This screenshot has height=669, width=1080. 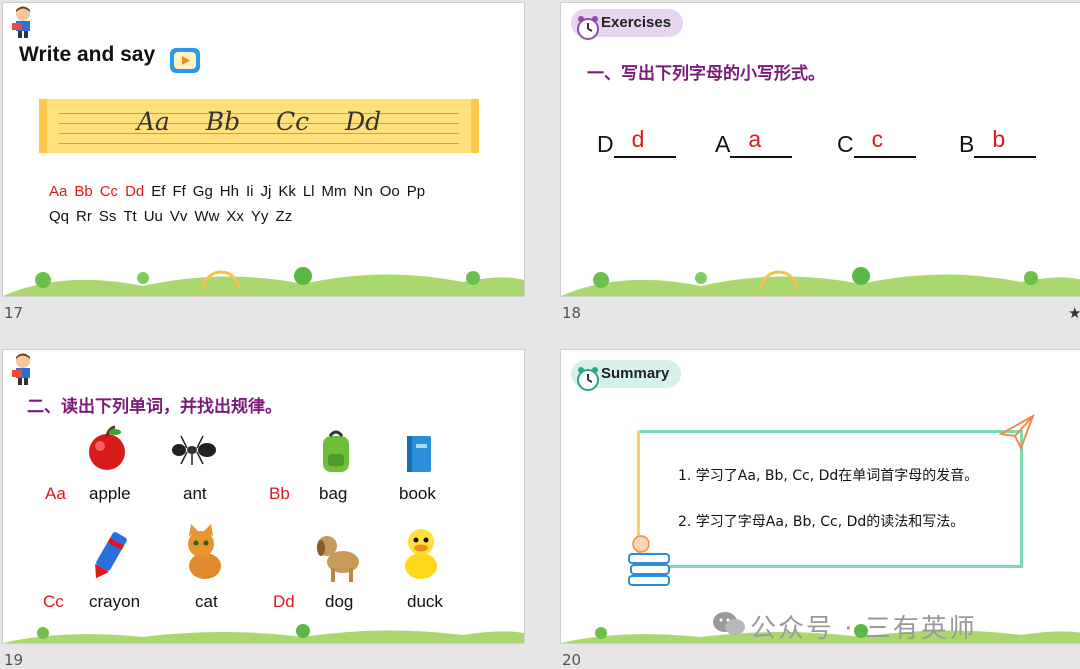 I want to click on handwriting-band: Aa Bb Cc Dd, so click(x=259, y=126).